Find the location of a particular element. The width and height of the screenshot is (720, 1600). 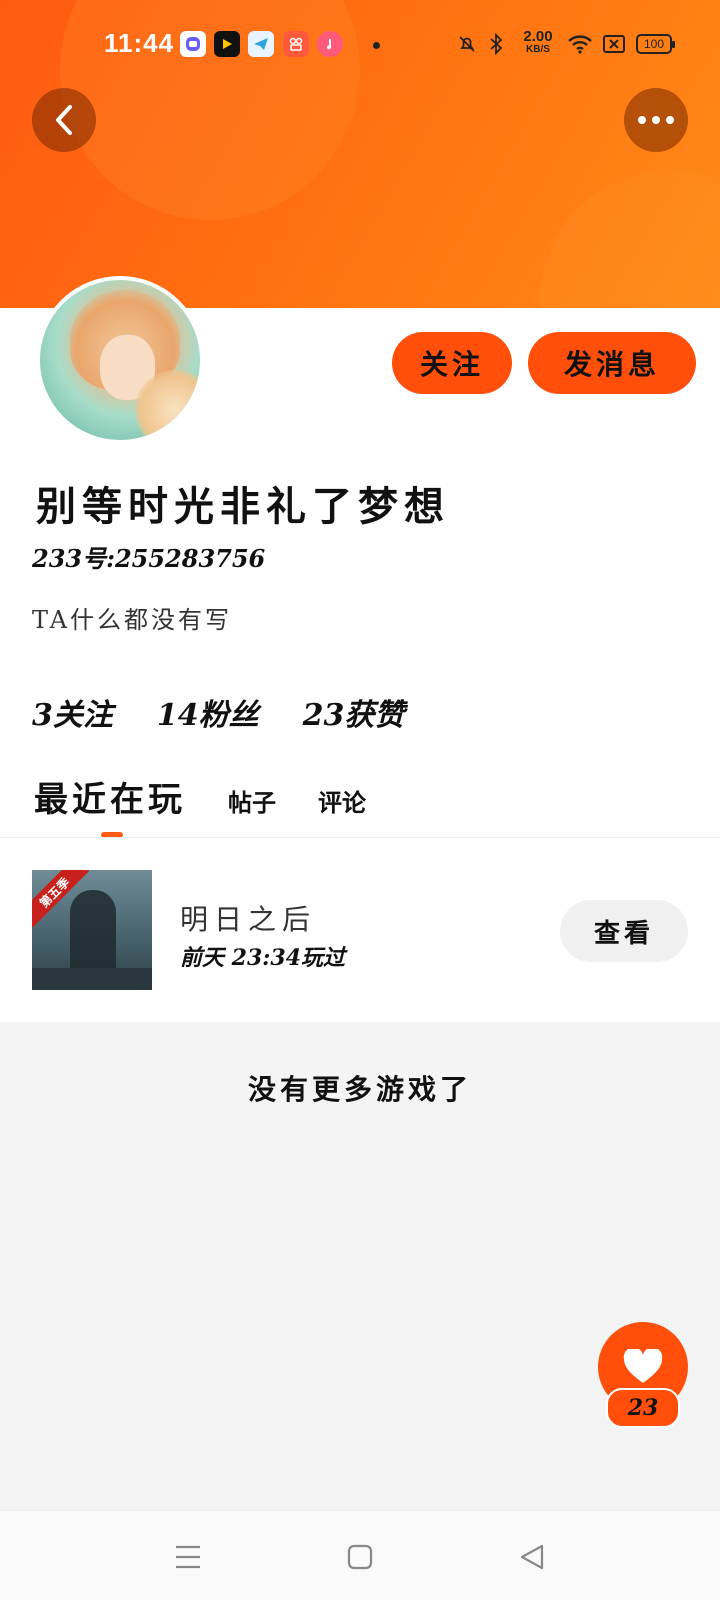

tab-recently-played: 最近在玩 is located at coordinates (110, 796).